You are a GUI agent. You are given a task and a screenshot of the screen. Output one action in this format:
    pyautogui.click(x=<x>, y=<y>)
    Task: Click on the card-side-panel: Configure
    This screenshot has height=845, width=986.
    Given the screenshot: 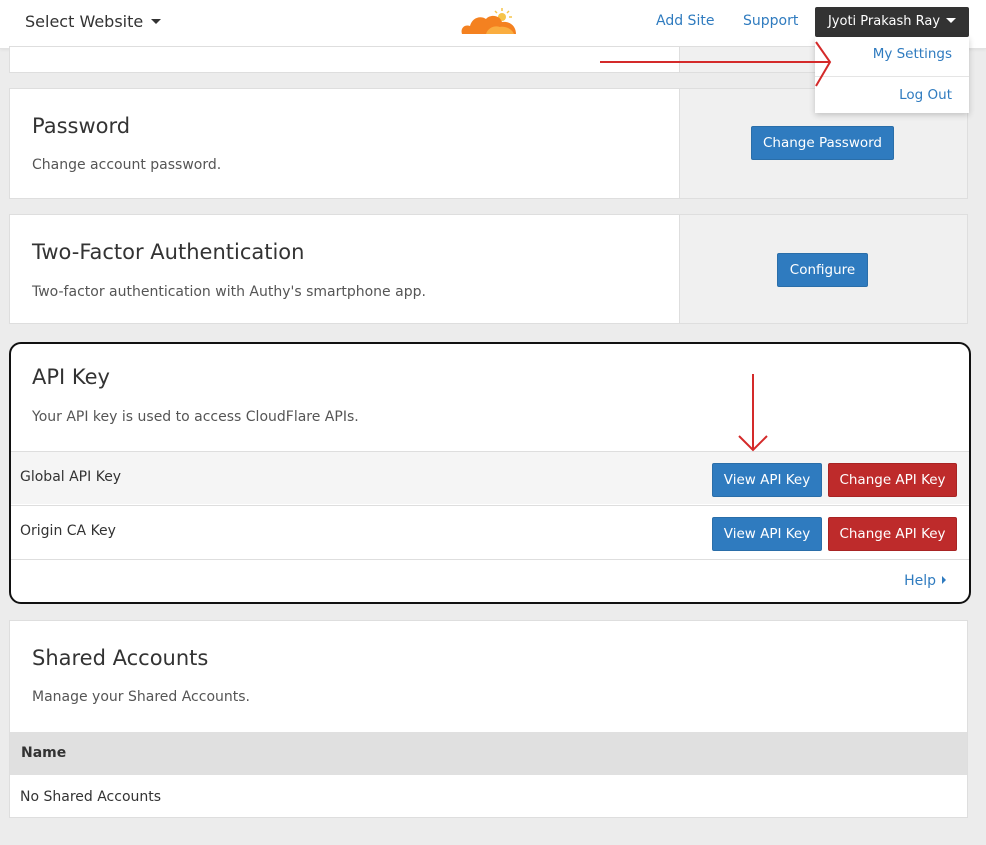 What is the action you would take?
    pyautogui.click(x=823, y=269)
    